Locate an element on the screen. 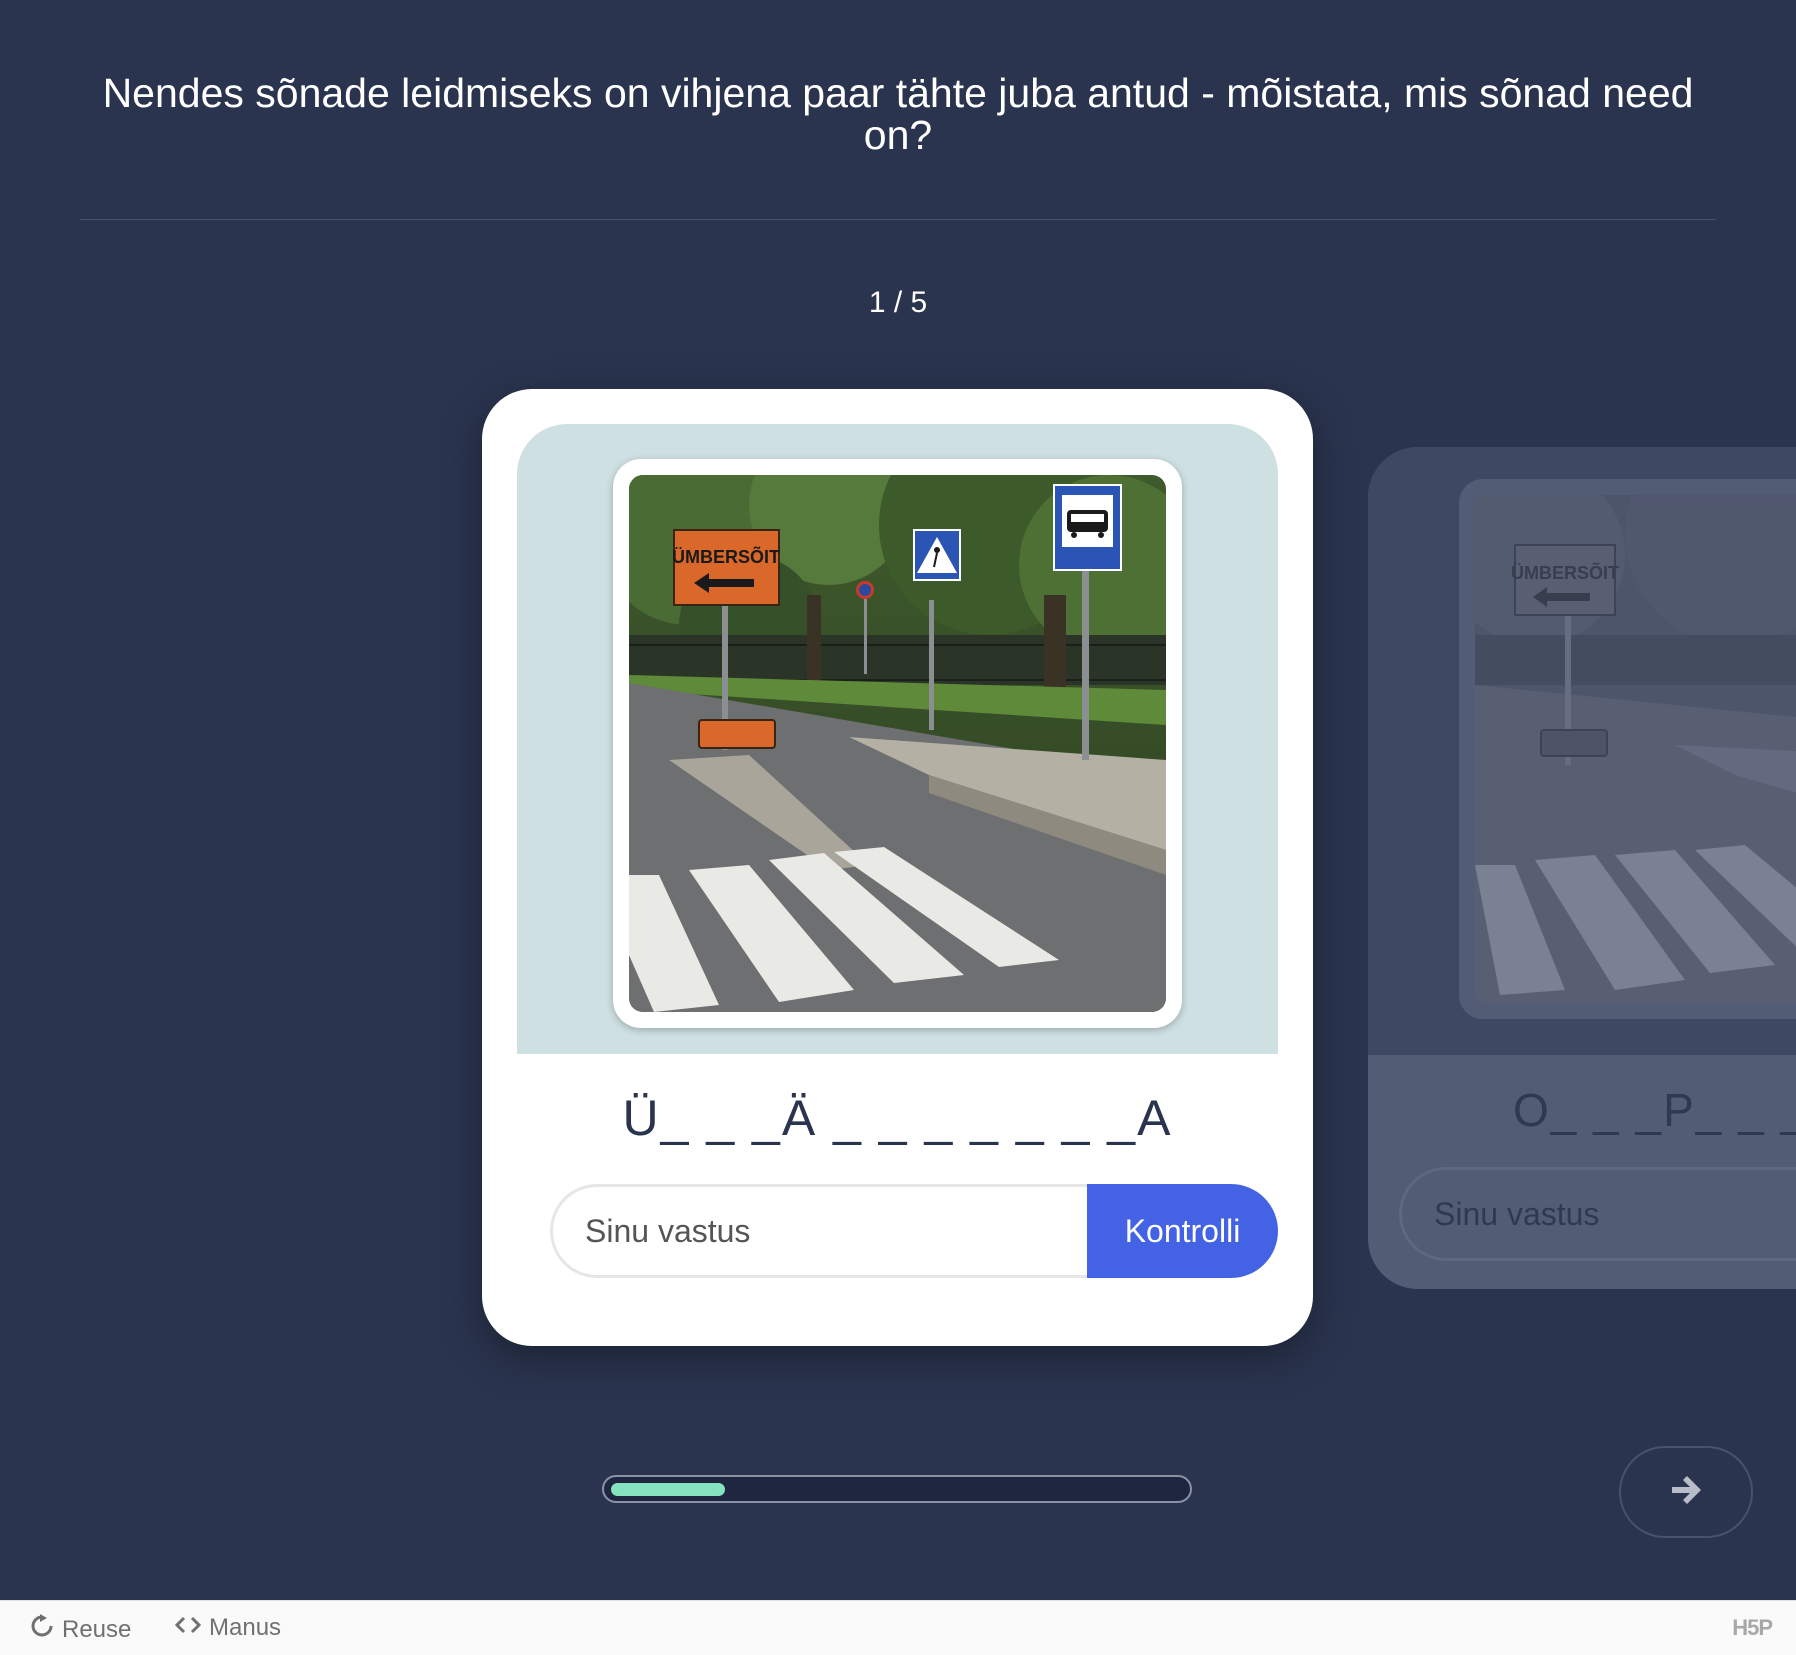 The height and width of the screenshot is (1655, 1796). next-word-hint: O_ _ _P_ _ _ is located at coordinates (1654, 1110).